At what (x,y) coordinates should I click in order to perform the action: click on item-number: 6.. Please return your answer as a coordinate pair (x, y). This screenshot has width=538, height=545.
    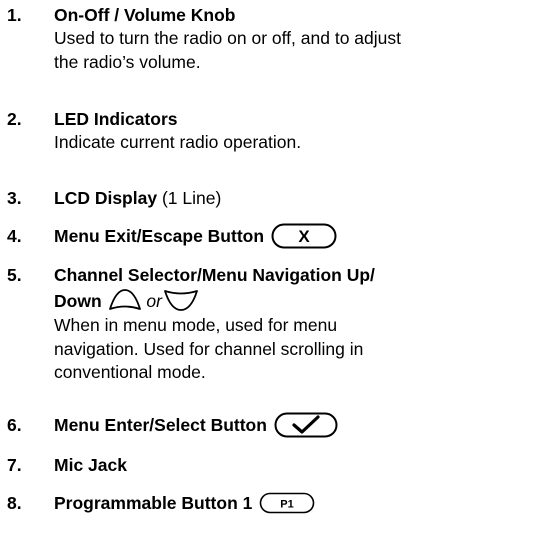
    Looking at the image, I should click on (14, 425).